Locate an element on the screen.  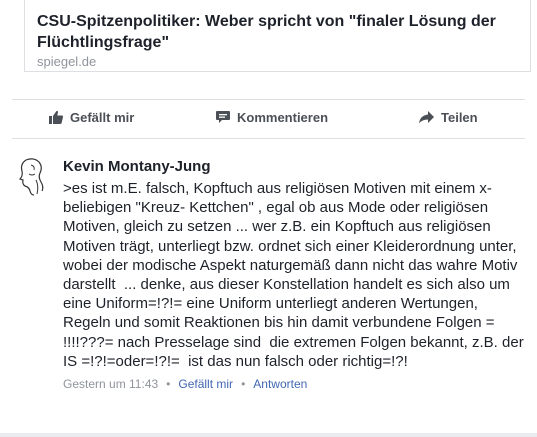
like-button: Gefällt mir is located at coordinates (91, 117).